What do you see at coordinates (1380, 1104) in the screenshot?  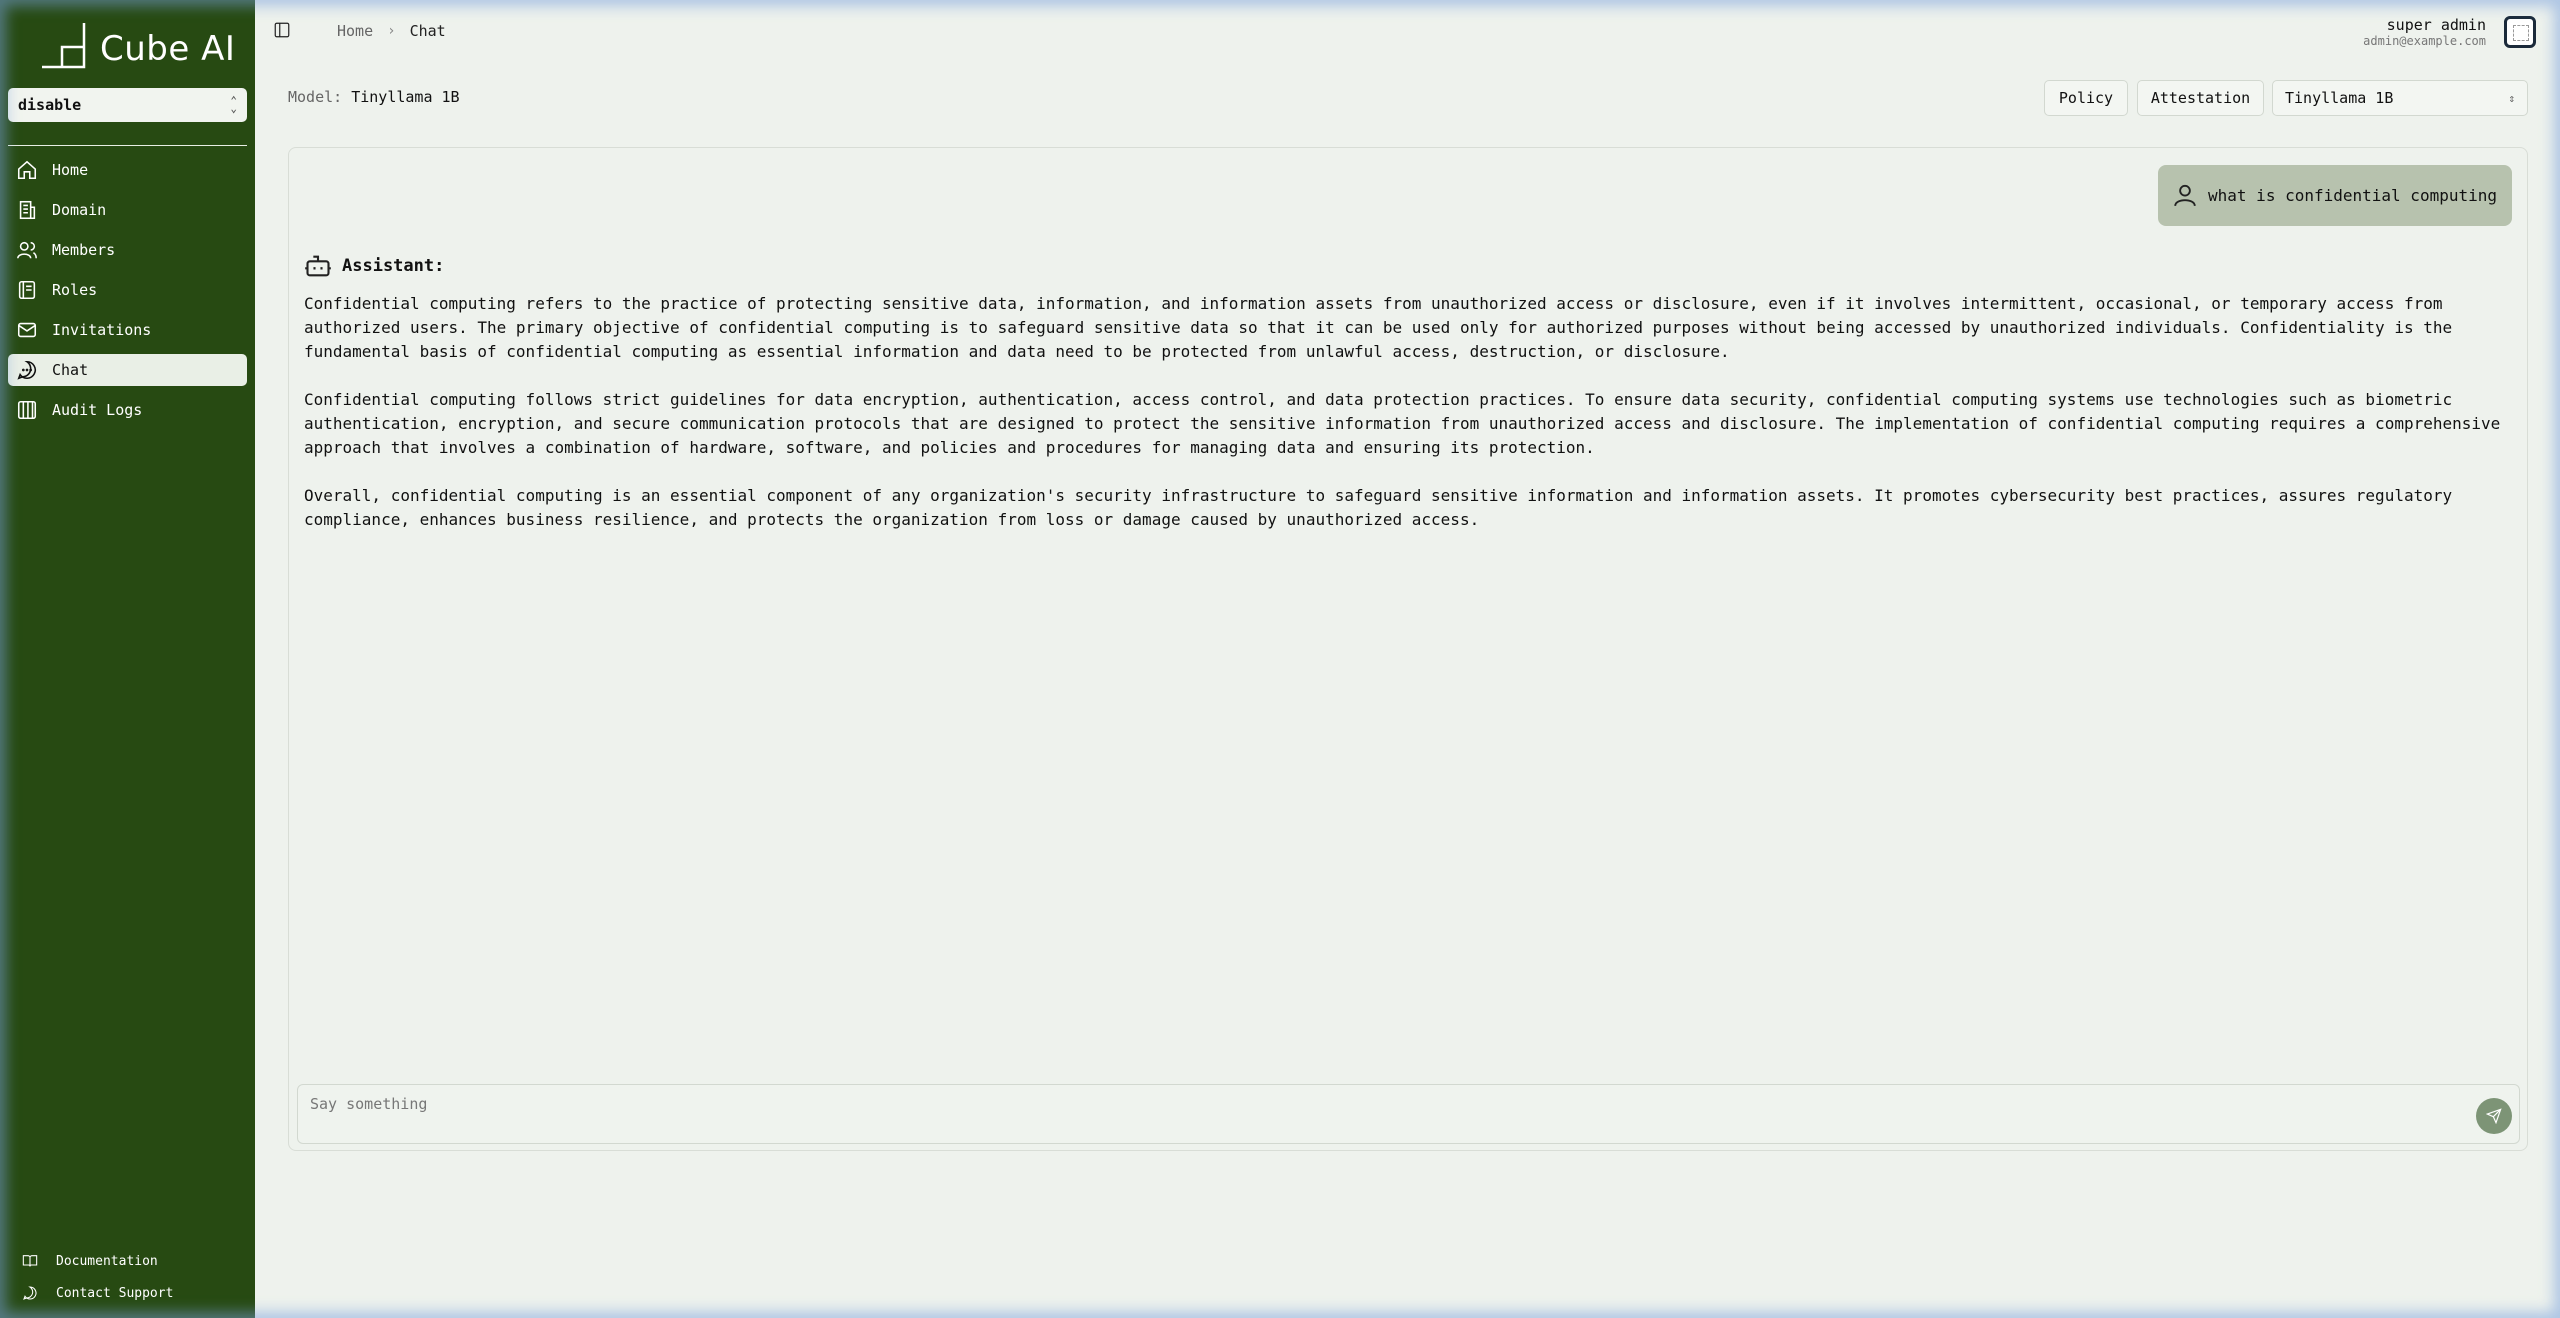 I see `message-input` at bounding box center [1380, 1104].